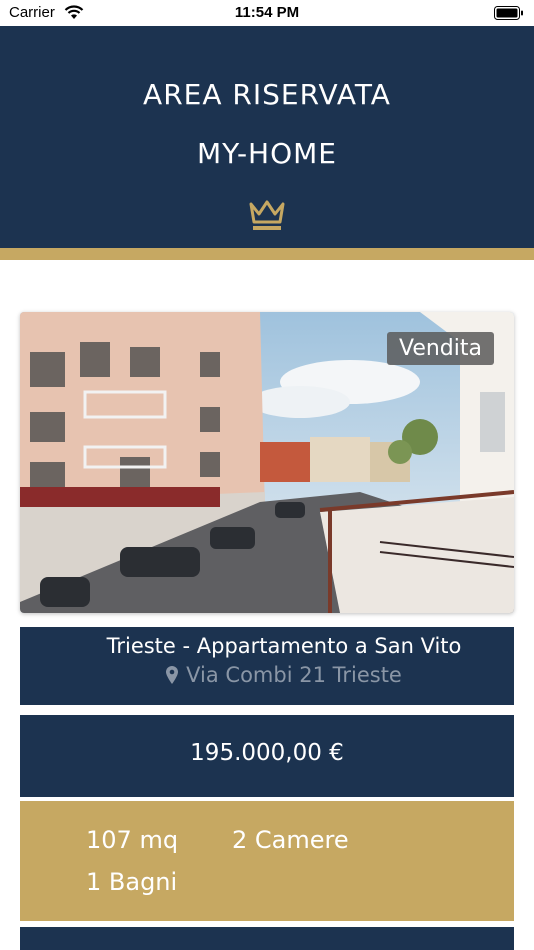 Image resolution: width=534 pixels, height=950 pixels. Describe the element at coordinates (508, 13) in the screenshot. I see `battery-icon` at that location.